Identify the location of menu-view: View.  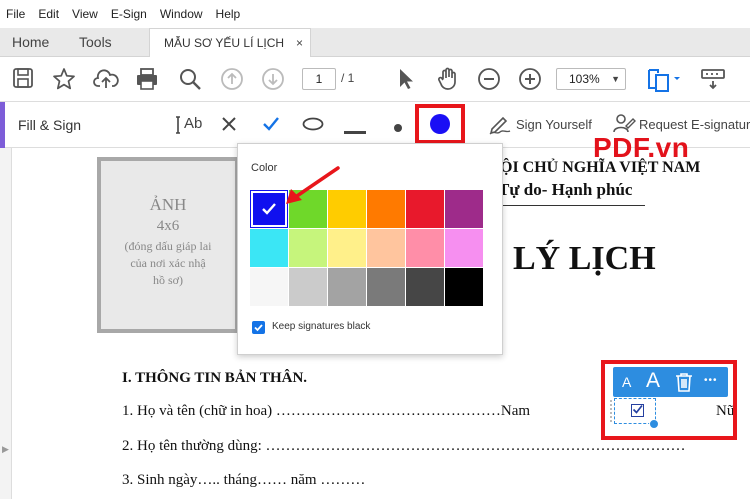
(85, 14).